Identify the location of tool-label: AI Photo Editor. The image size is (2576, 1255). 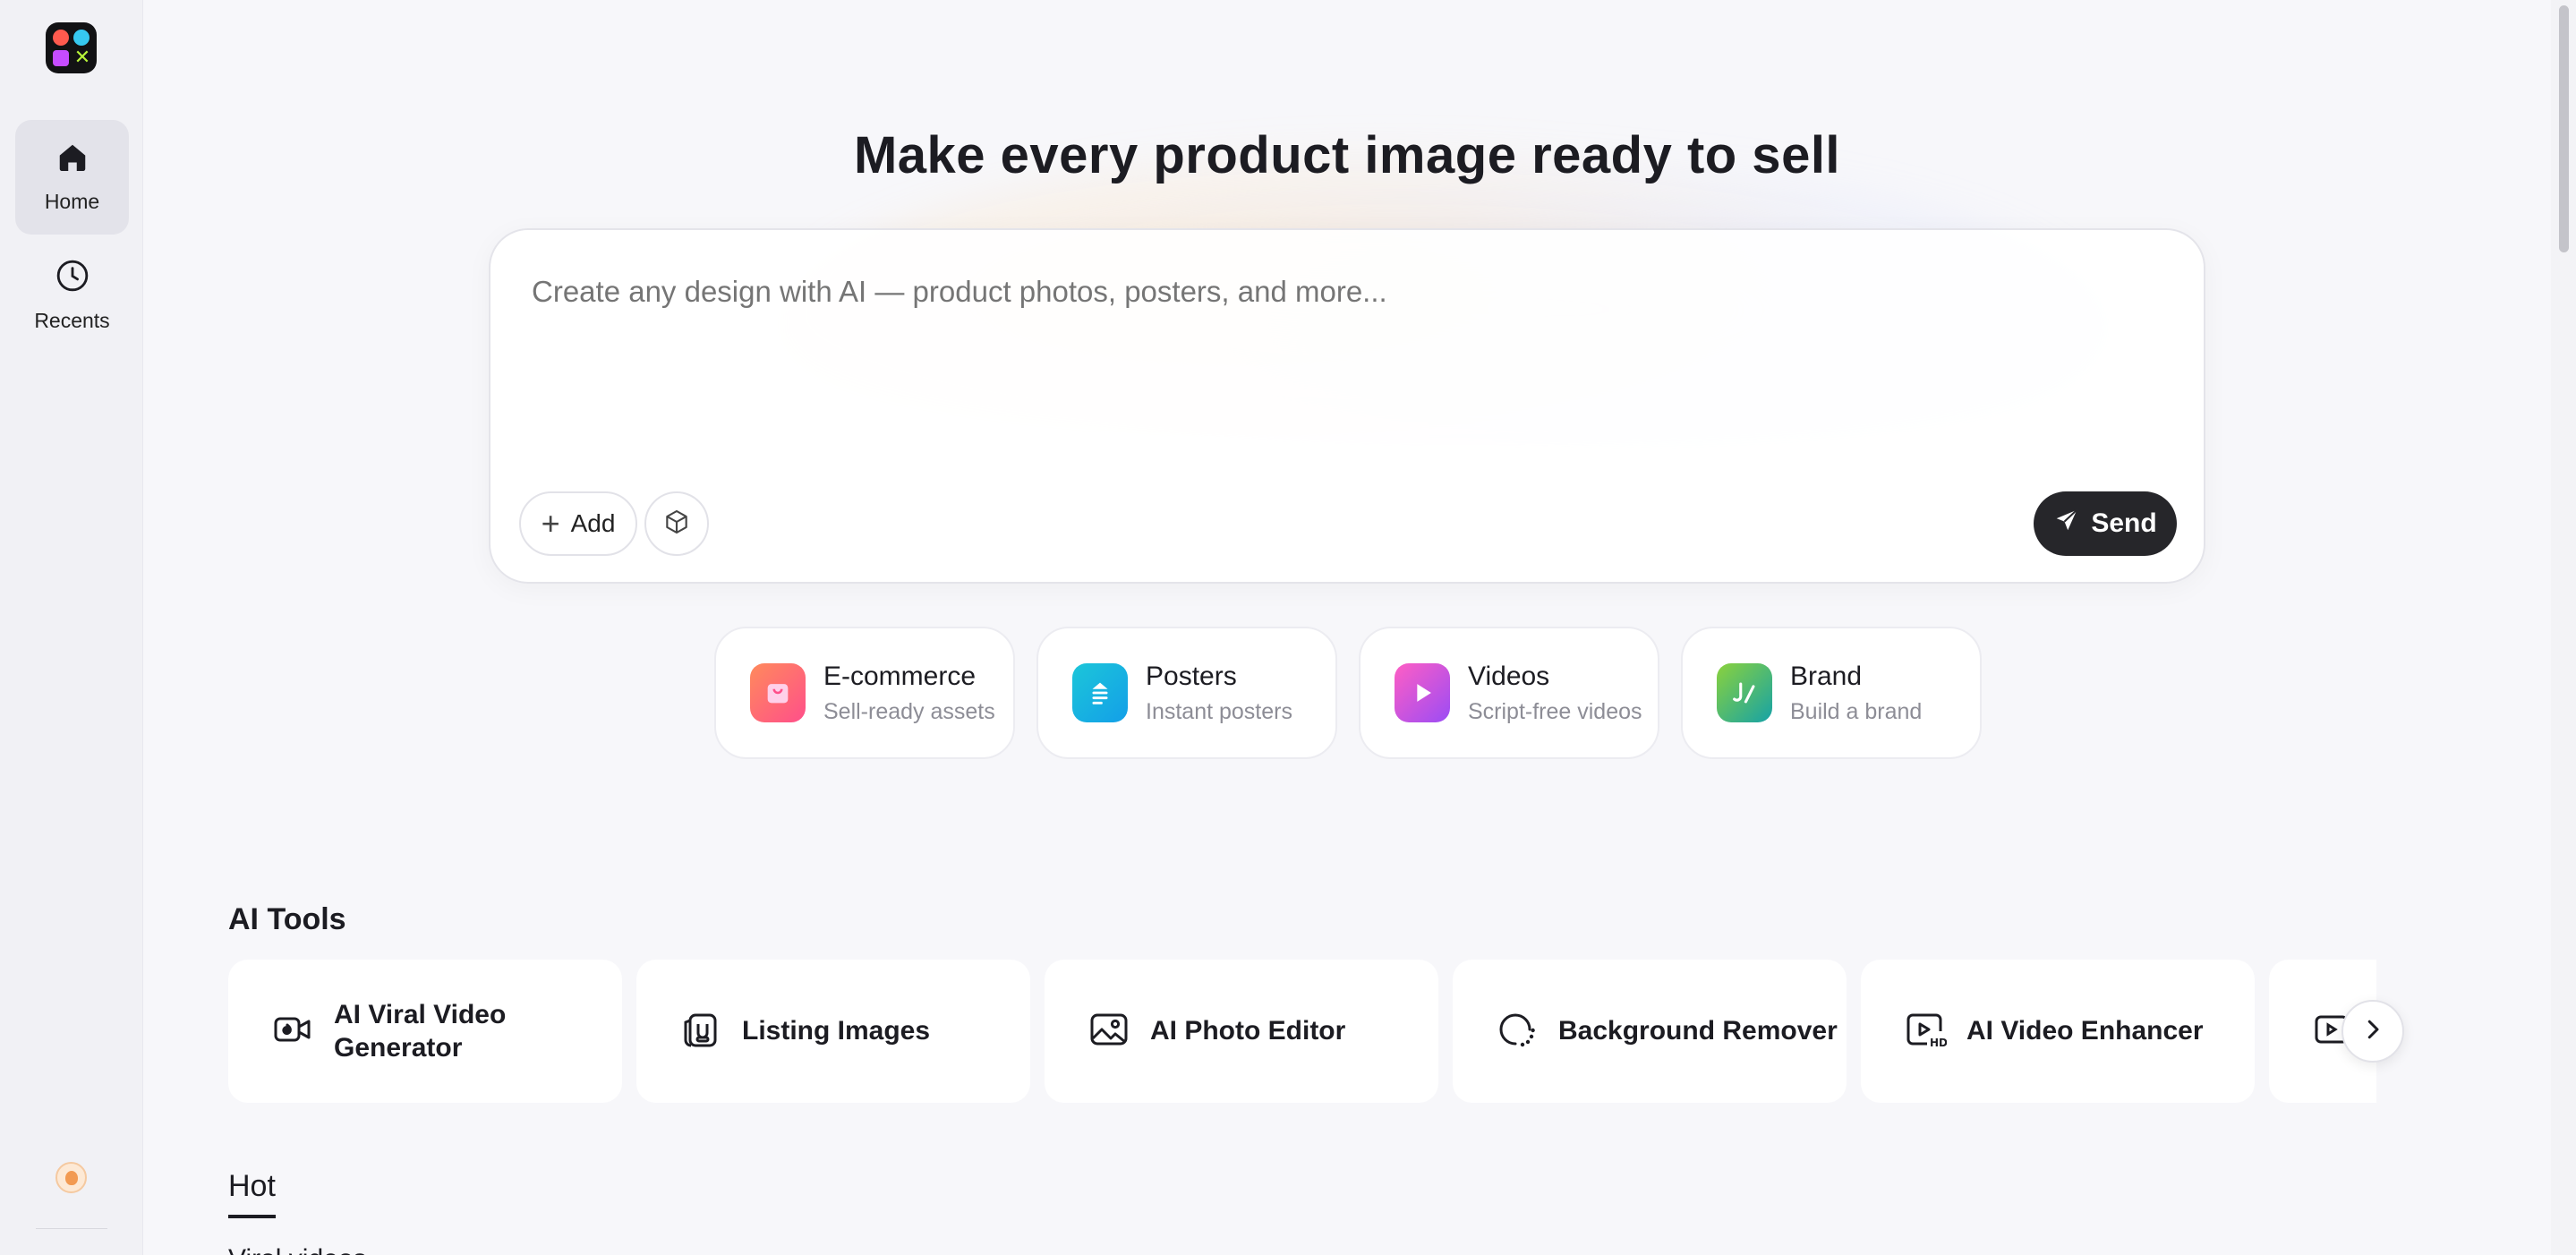
(1248, 1031).